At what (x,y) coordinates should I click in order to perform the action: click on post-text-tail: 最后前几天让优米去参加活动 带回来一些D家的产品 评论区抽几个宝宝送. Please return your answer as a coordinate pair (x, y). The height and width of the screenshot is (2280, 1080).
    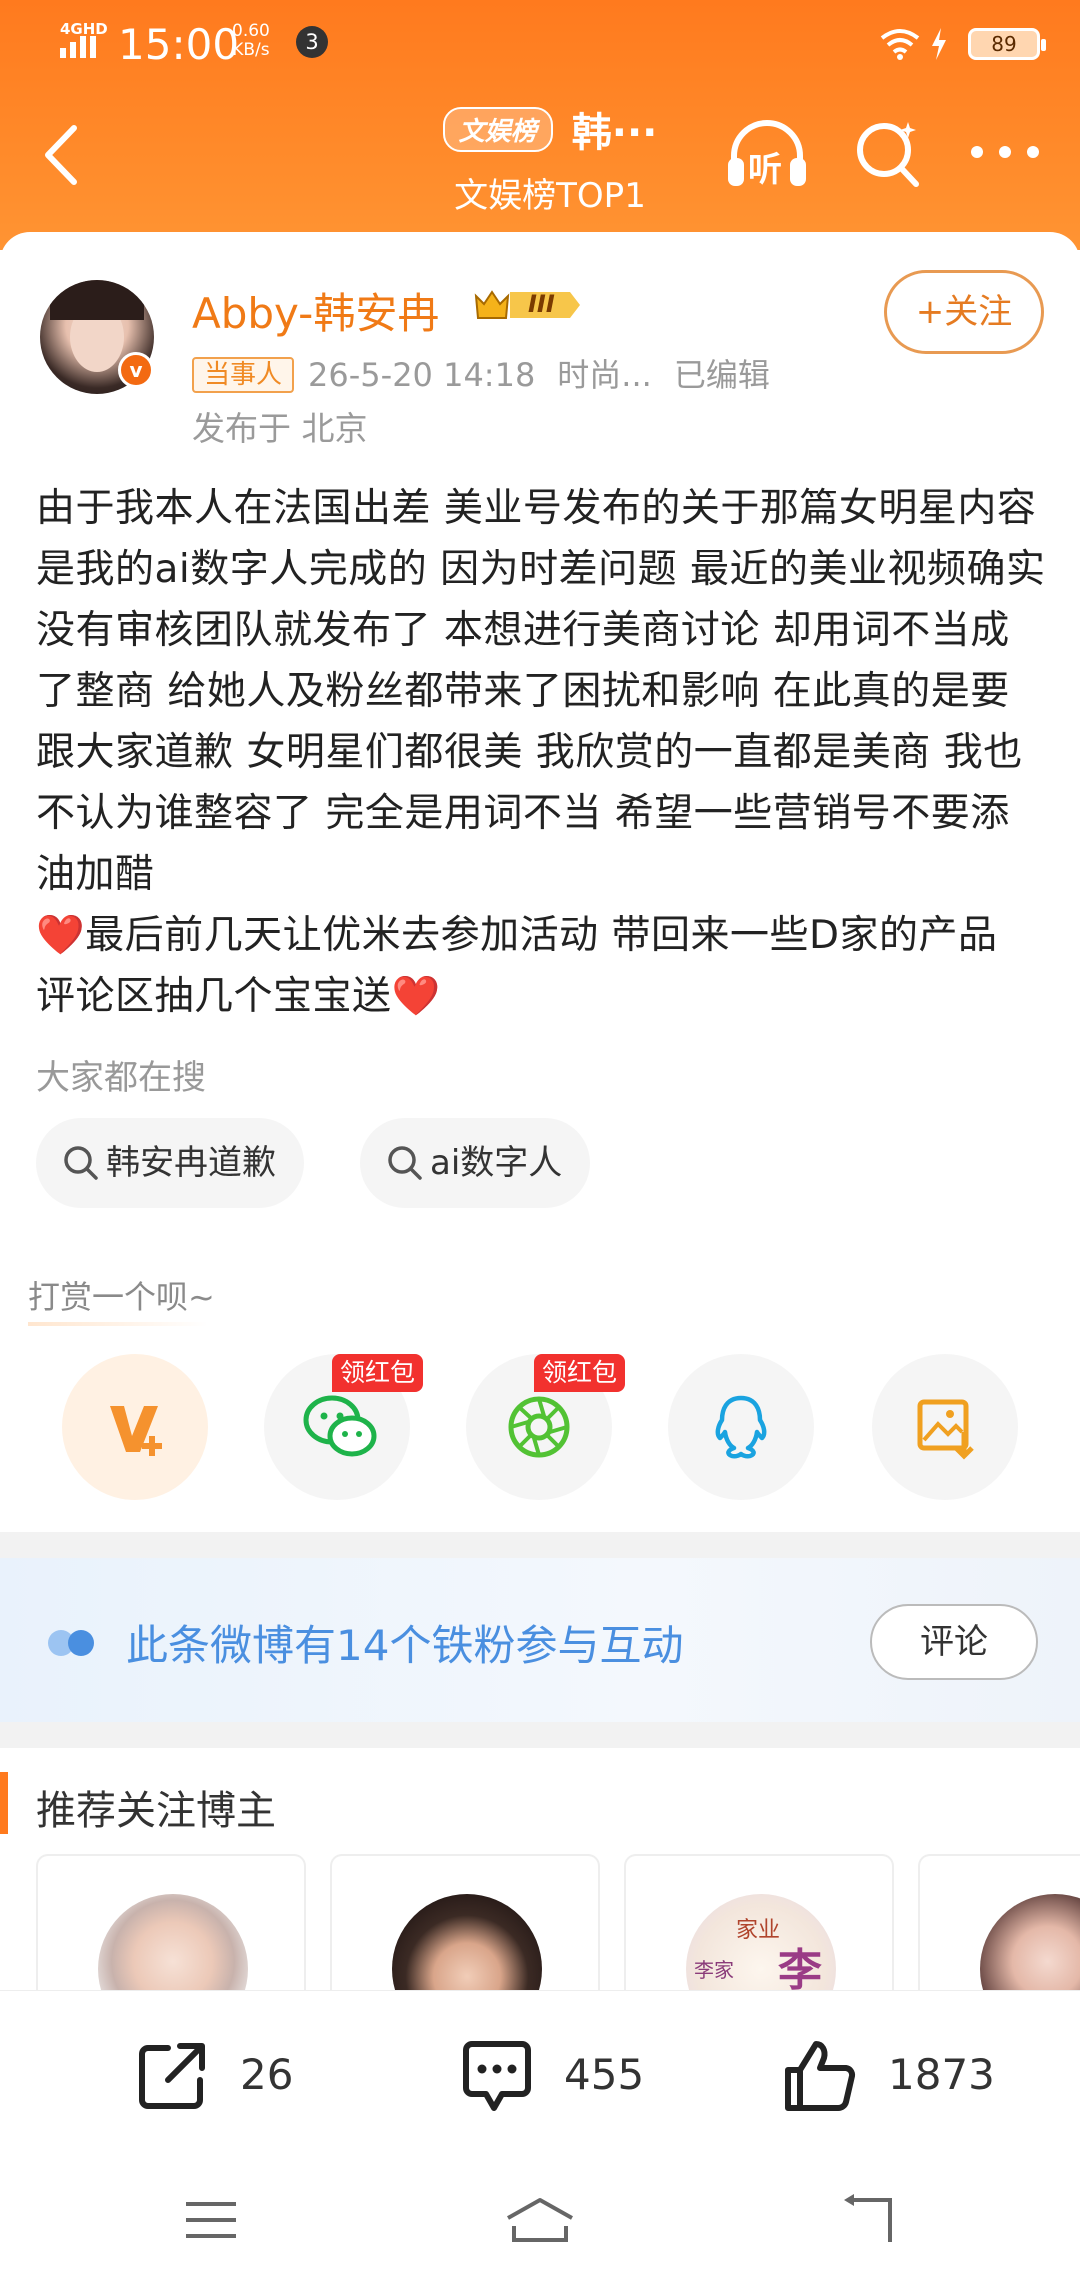
    Looking at the image, I should click on (517, 966).